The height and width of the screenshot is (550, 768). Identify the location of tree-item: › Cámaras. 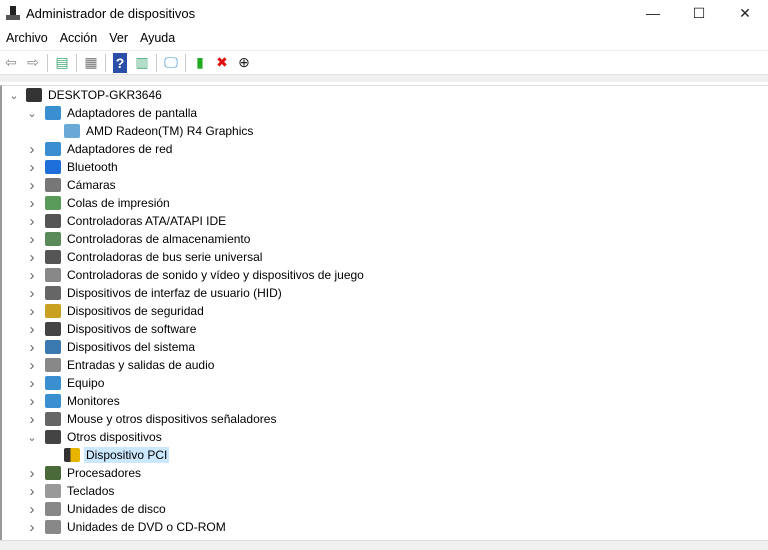
(74, 185).